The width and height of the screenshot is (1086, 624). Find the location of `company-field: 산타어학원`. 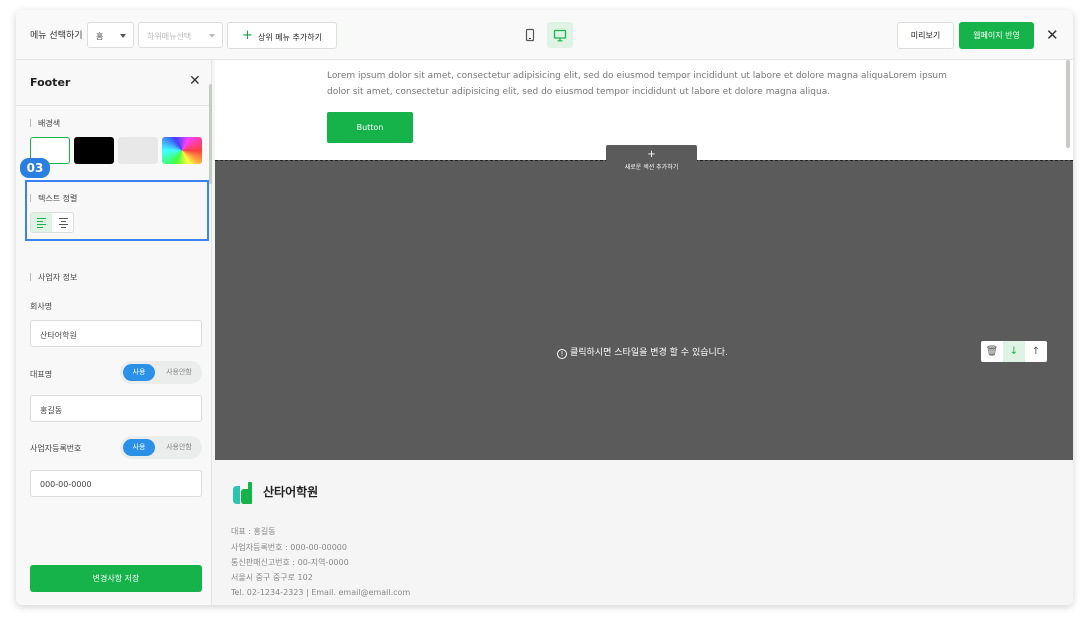

company-field: 산타어학원 is located at coordinates (116, 333).